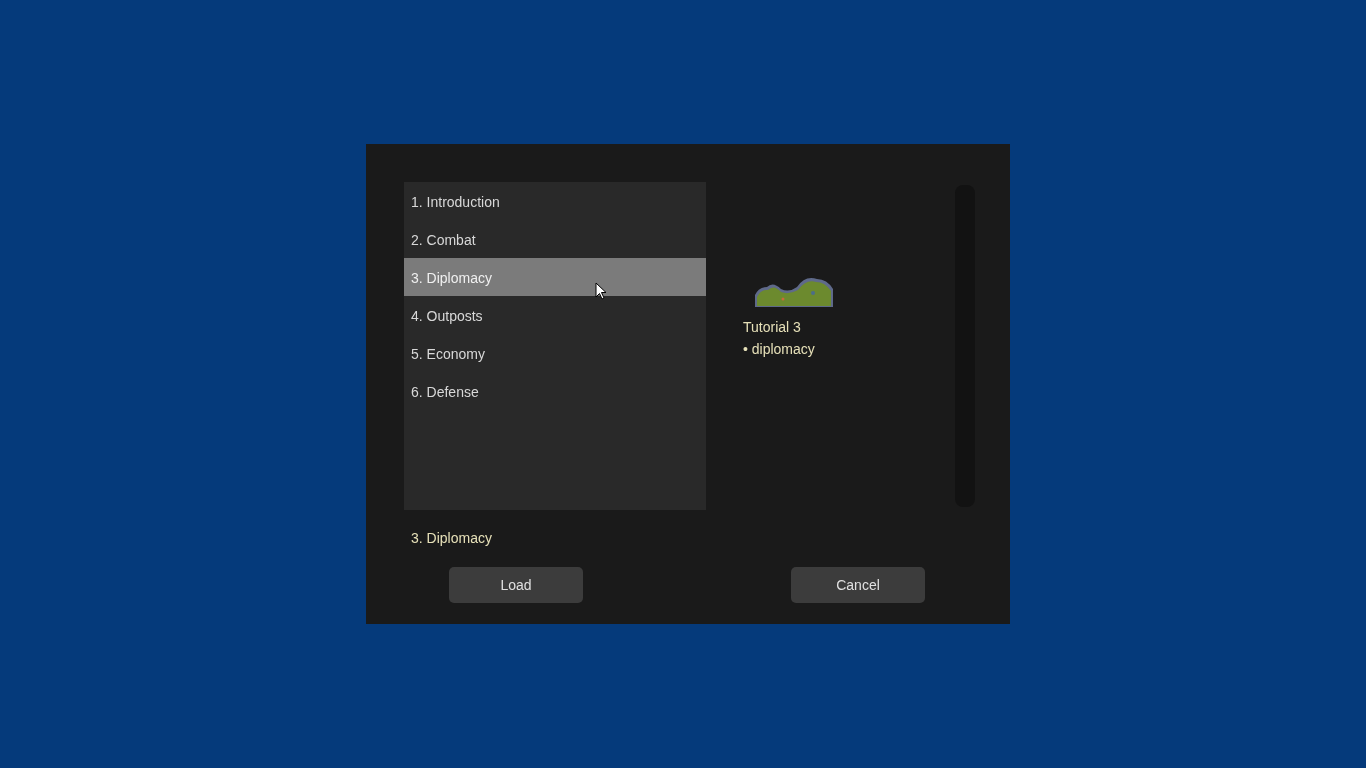  I want to click on tutorial-list-item: 1. Introduction, so click(555, 201).